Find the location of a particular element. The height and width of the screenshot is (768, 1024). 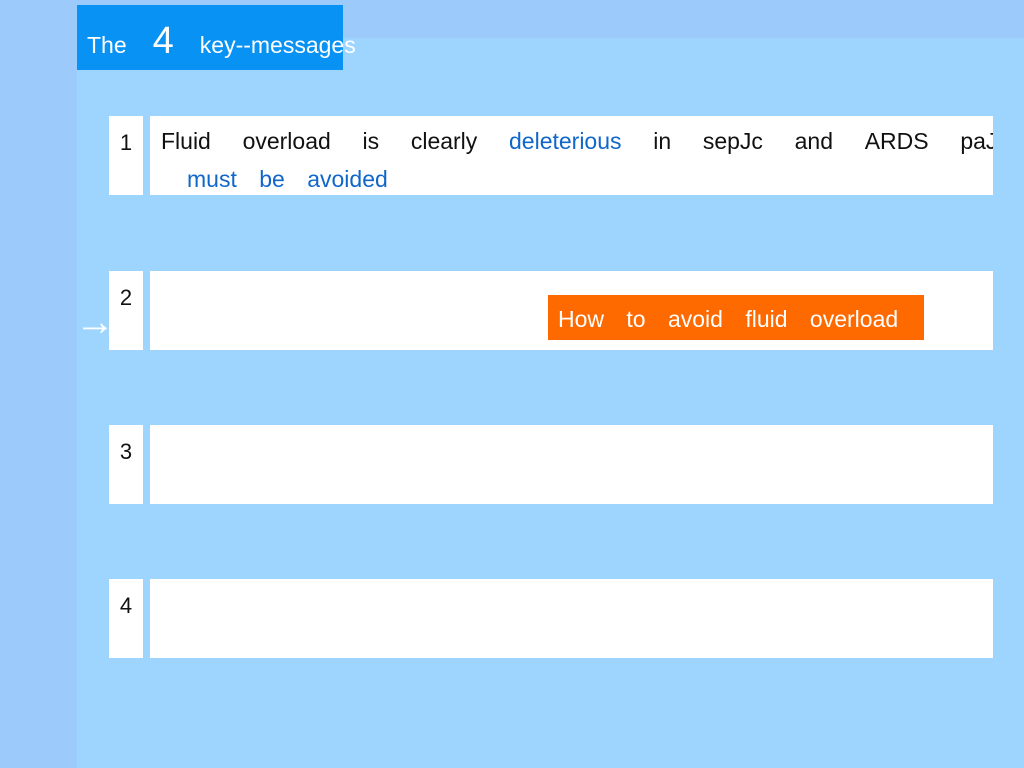

message-1-word: and is located at coordinates (814, 141).